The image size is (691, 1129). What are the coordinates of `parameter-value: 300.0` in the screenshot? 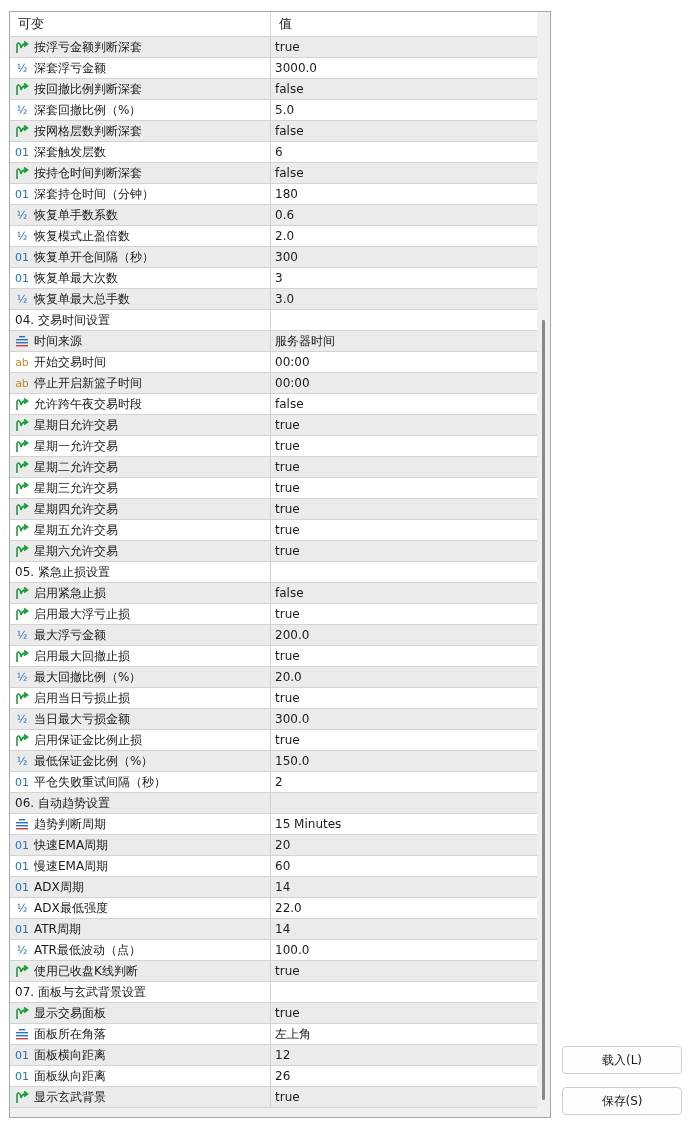 It's located at (292, 719).